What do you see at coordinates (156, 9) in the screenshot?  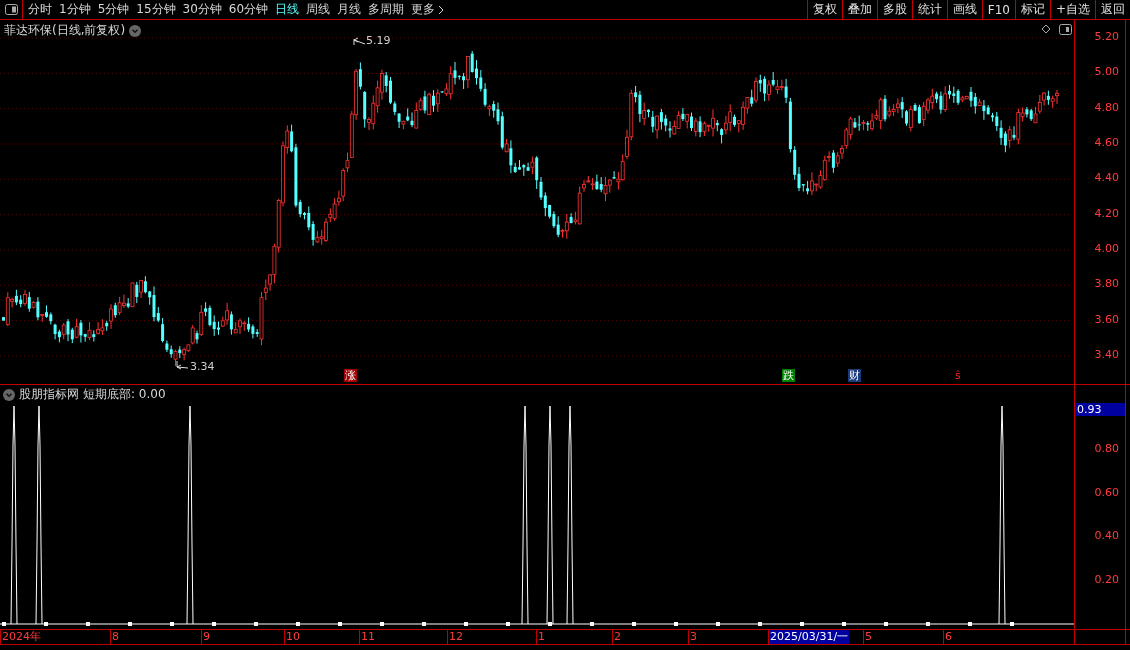 I see `period-tab: 15分钟` at bounding box center [156, 9].